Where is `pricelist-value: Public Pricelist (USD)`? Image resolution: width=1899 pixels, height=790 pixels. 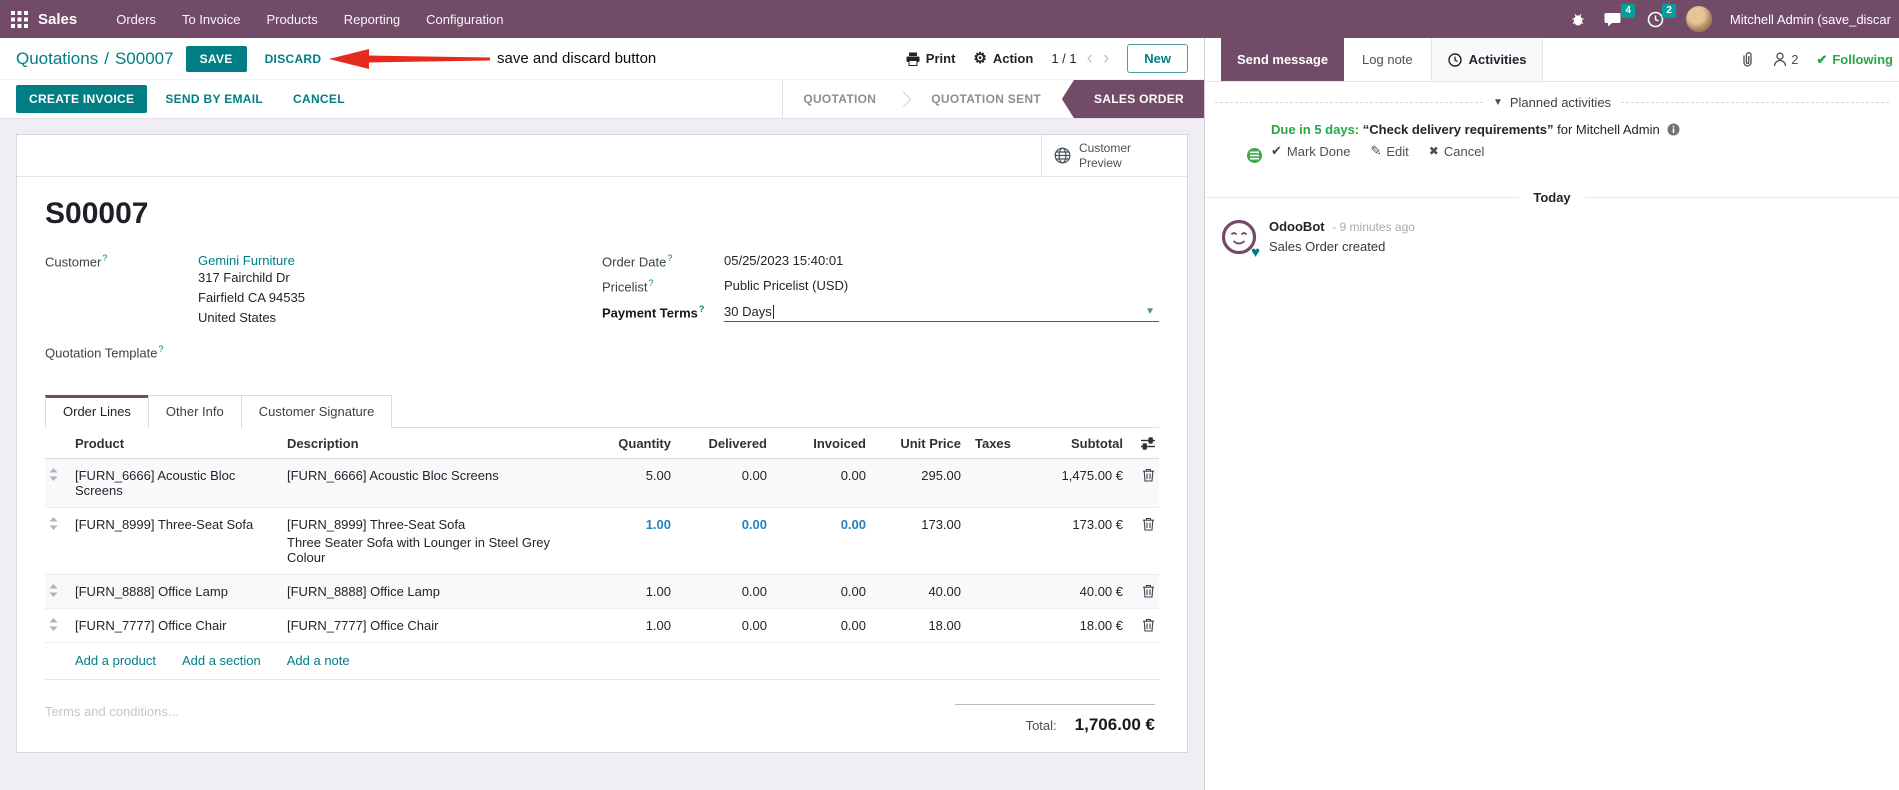
pricelist-value: Public Pricelist (USD) is located at coordinates (786, 286).